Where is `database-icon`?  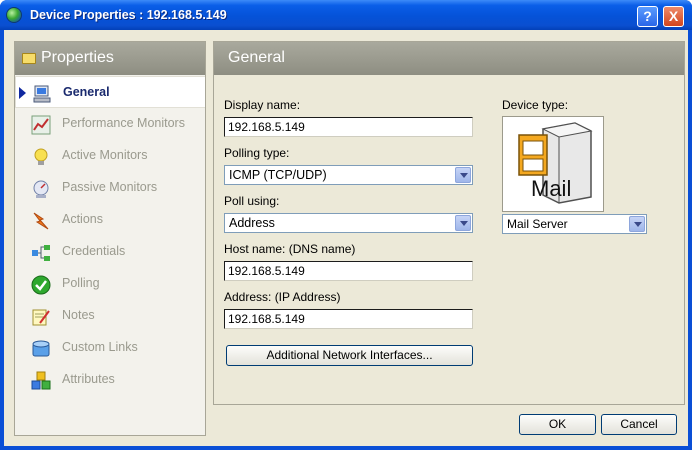
database-icon is located at coordinates (41, 348).